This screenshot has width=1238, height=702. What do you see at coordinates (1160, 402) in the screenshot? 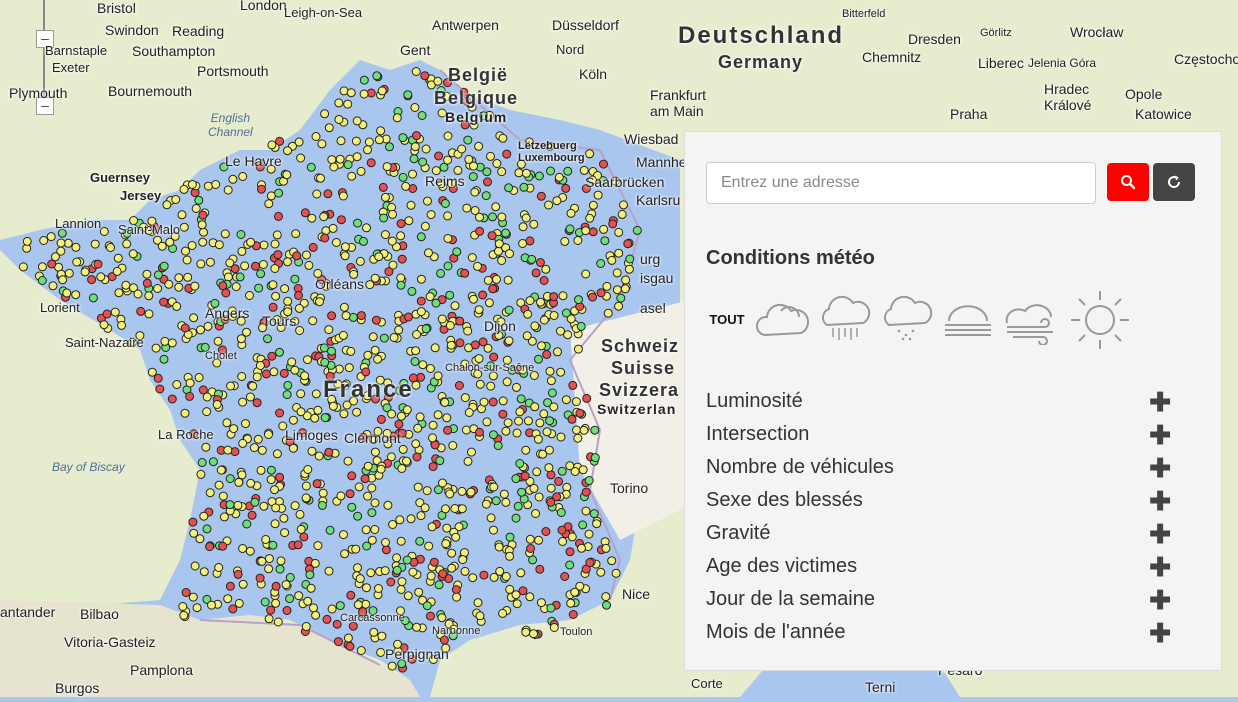
I see `plus-icon: ✚` at bounding box center [1160, 402].